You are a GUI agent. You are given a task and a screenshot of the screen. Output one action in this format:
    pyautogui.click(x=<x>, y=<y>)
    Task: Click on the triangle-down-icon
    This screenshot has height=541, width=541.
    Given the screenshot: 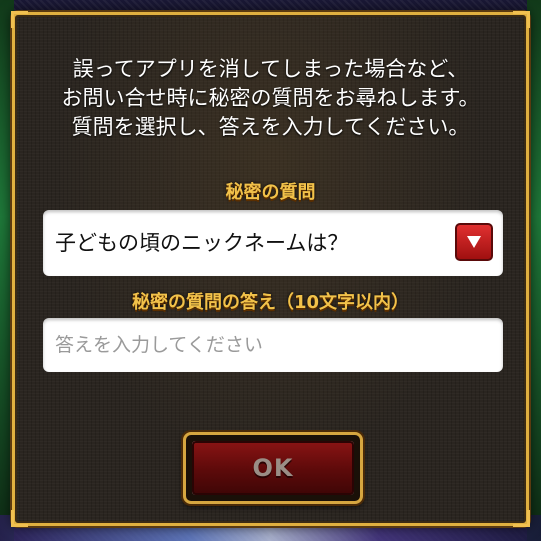 What is the action you would take?
    pyautogui.click(x=474, y=242)
    